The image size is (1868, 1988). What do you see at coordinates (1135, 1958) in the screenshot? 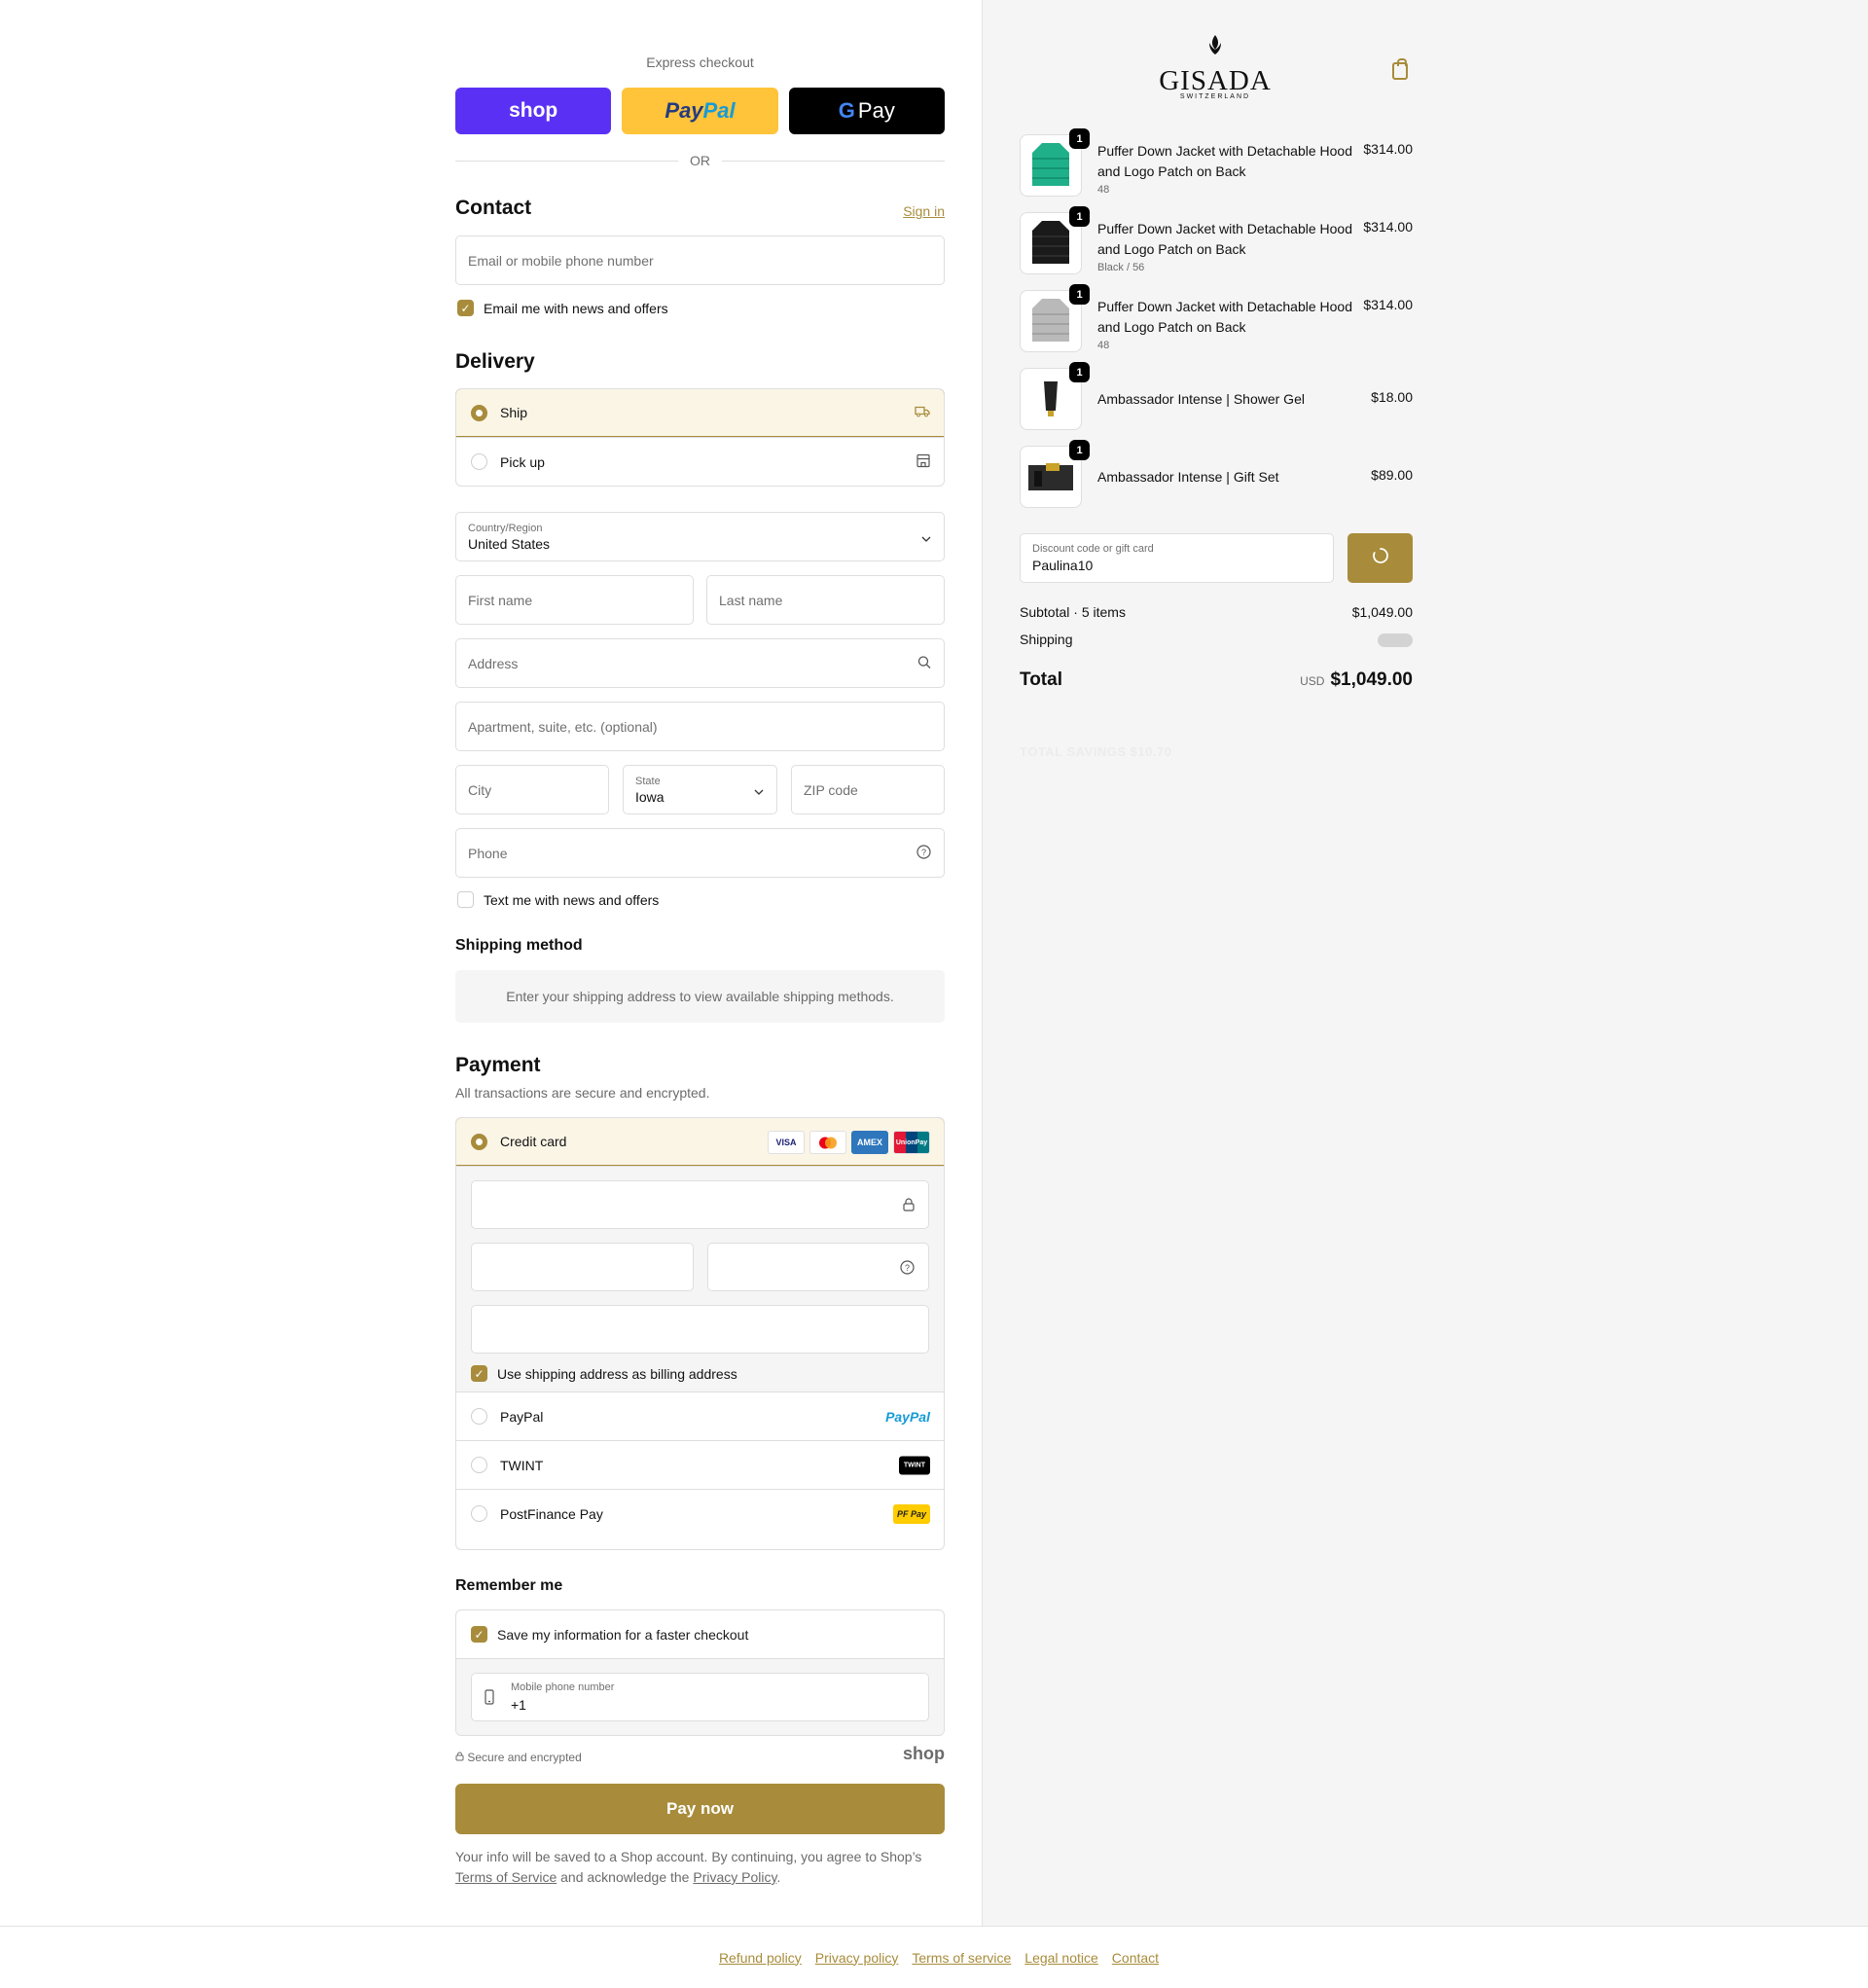
I see `contact-link: Contact` at bounding box center [1135, 1958].